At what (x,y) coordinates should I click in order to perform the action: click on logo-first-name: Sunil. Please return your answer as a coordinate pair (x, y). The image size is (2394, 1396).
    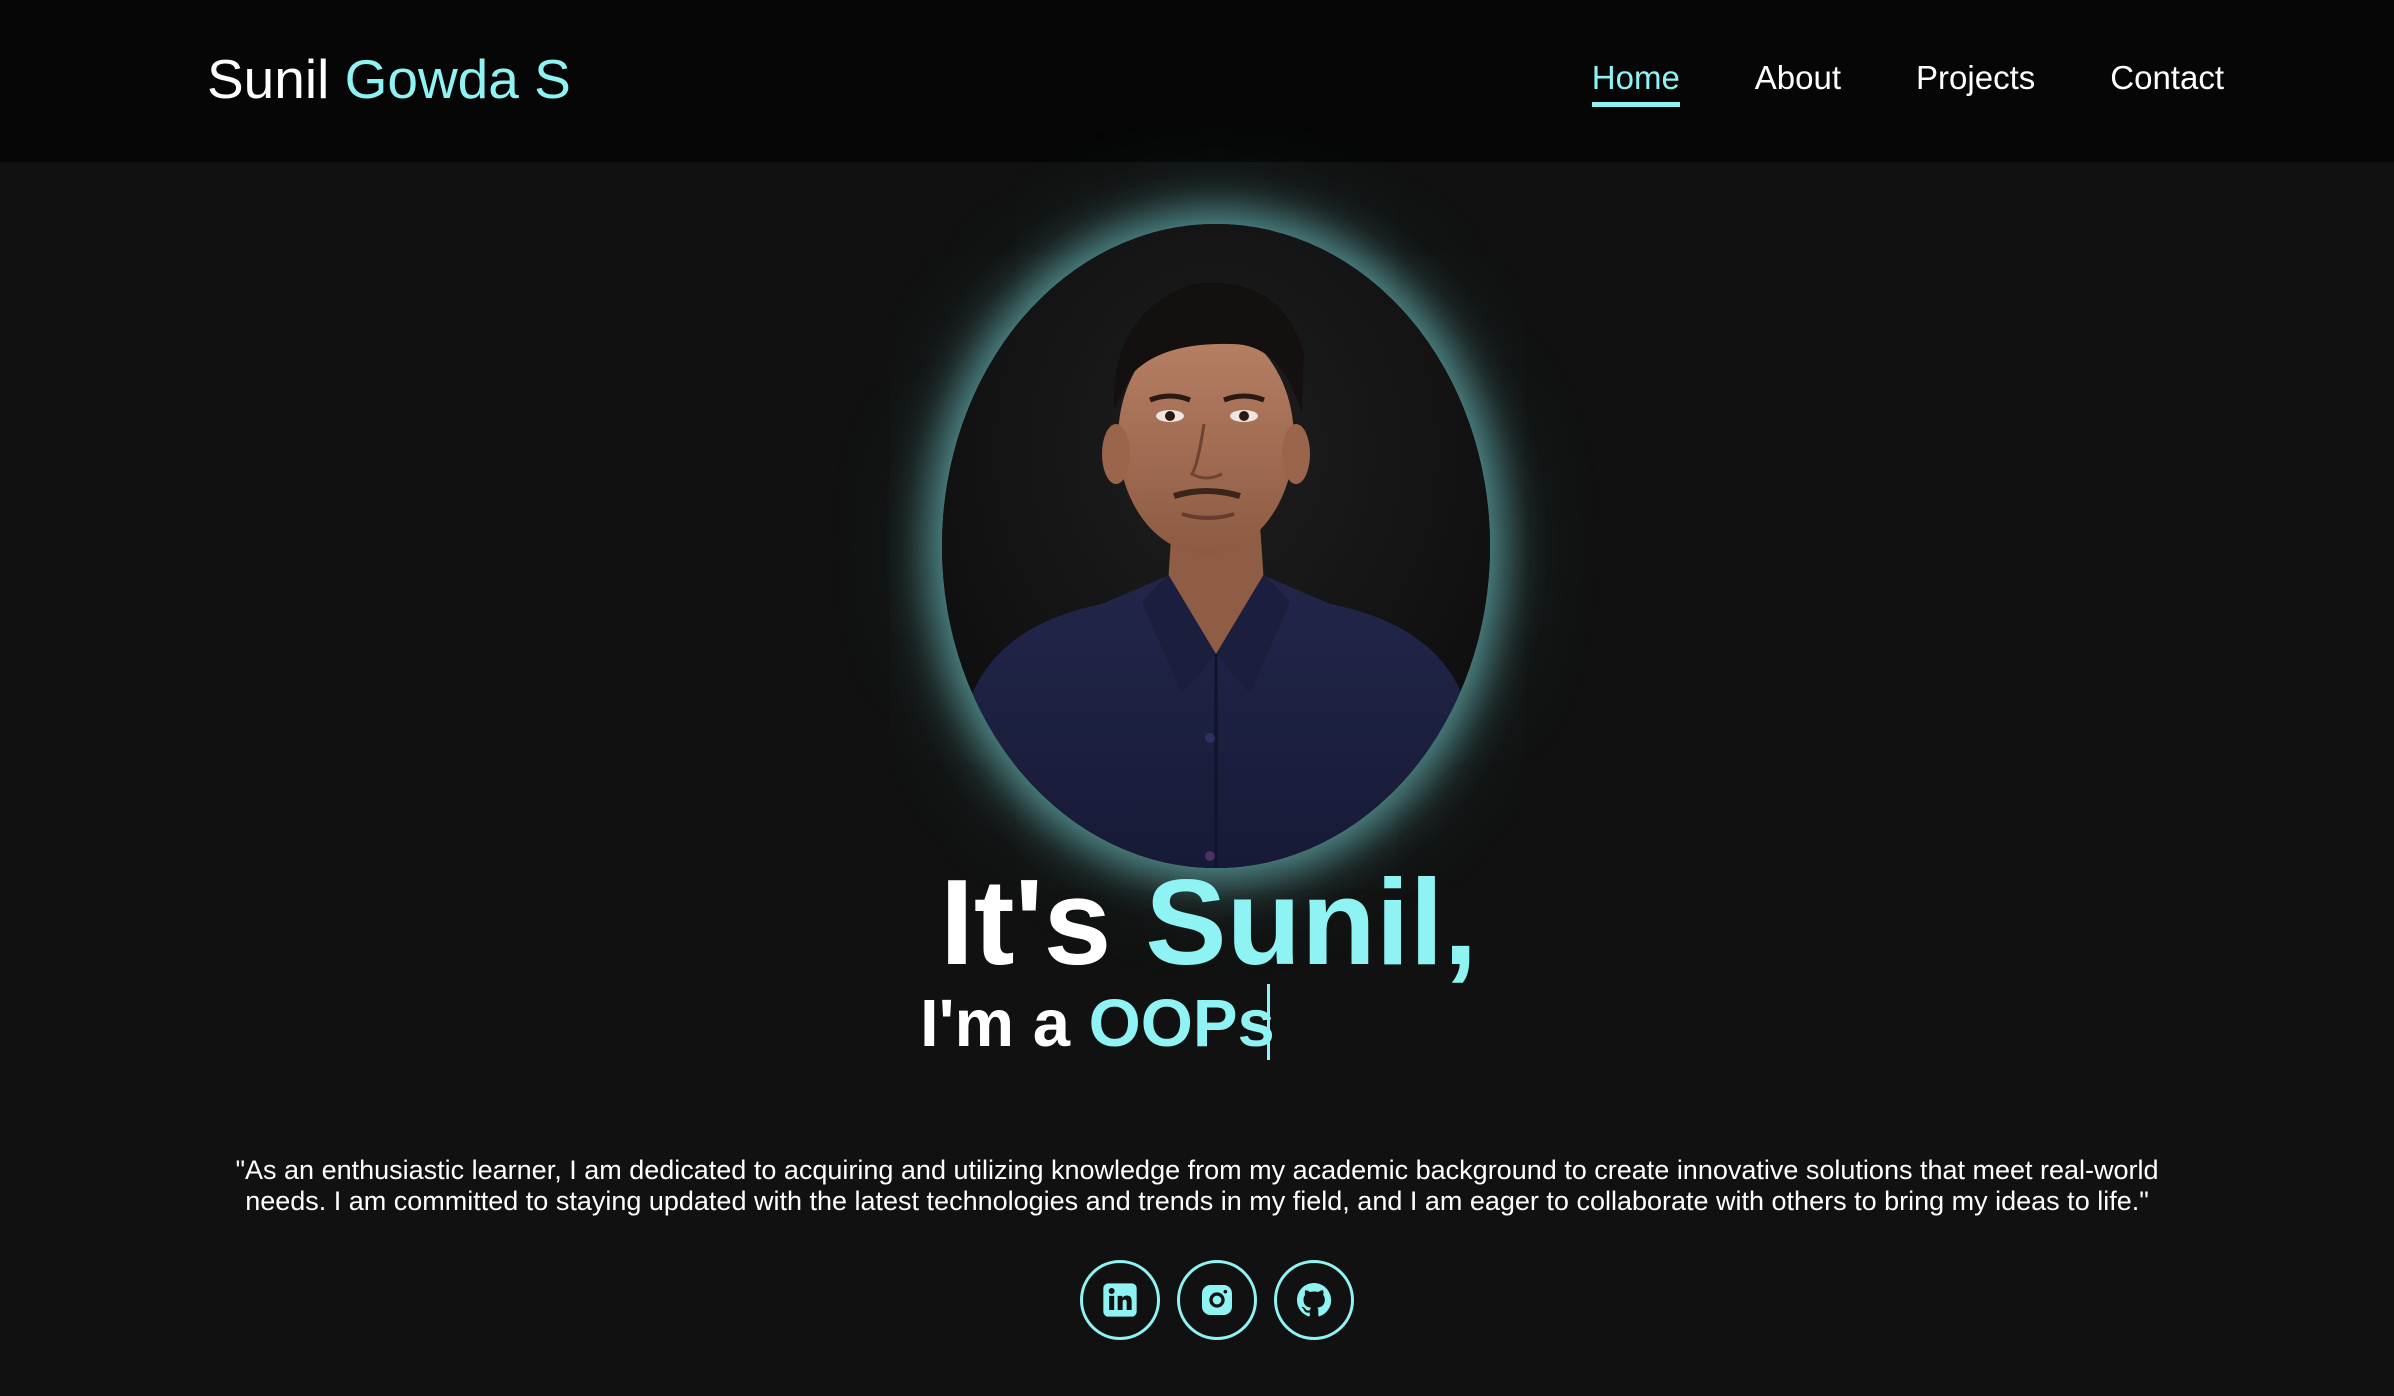
    Looking at the image, I should click on (268, 79).